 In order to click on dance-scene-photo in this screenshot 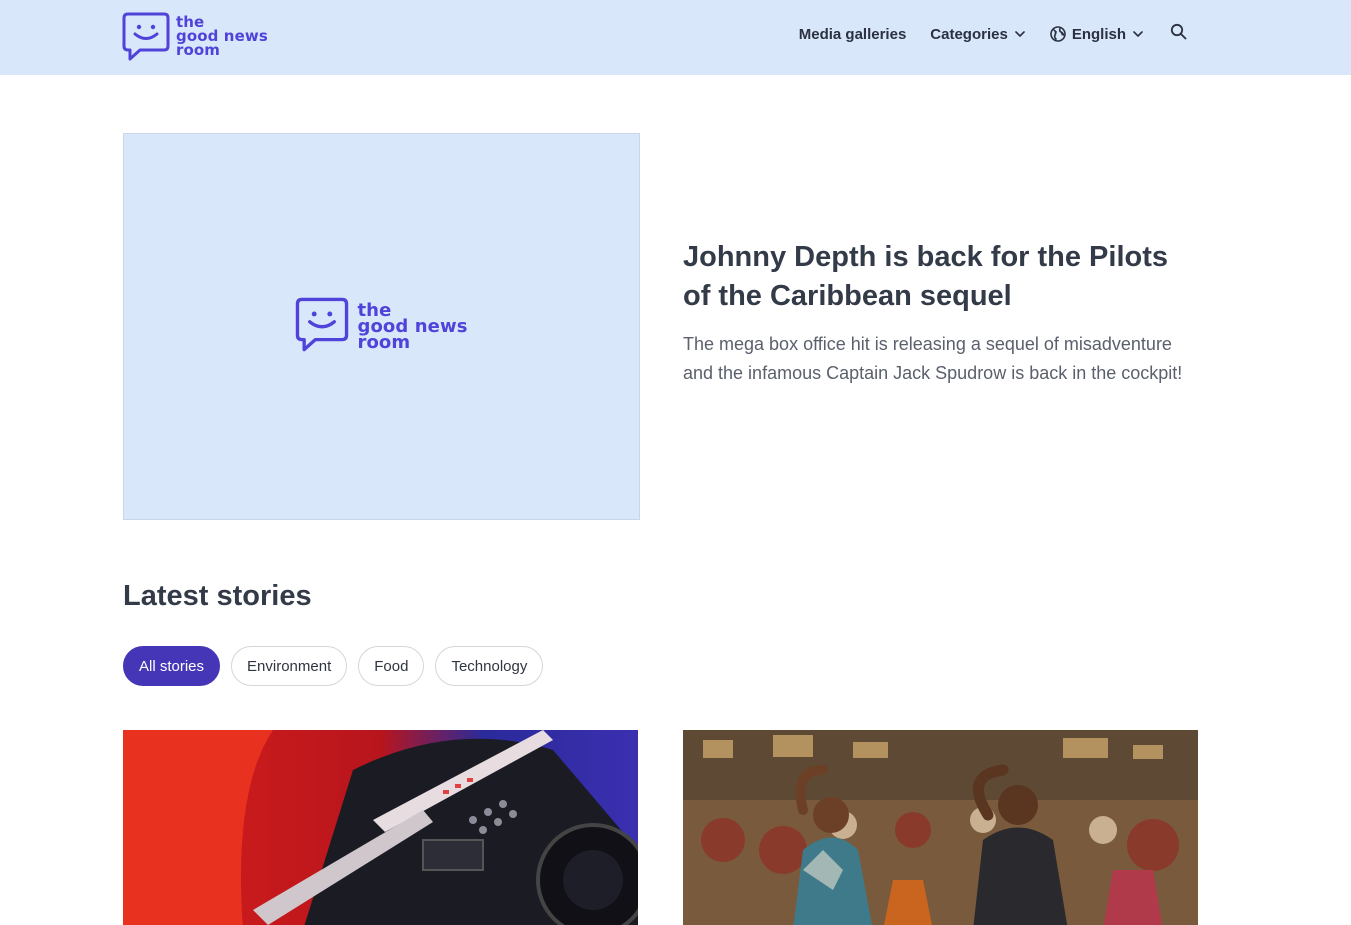, I will do `click(940, 827)`.